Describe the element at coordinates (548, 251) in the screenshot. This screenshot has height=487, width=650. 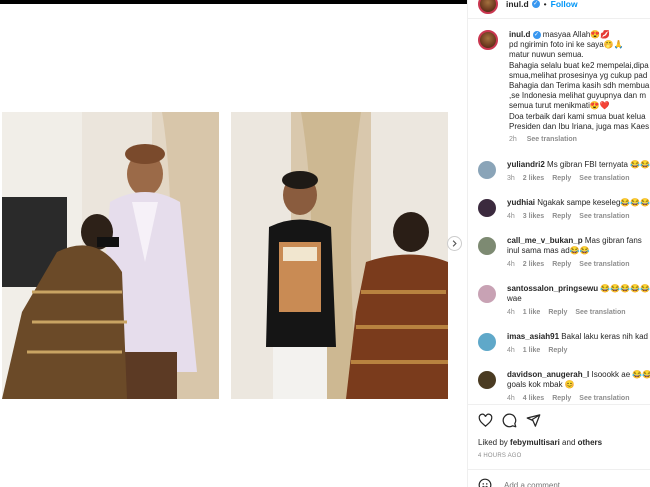
I see `comment-text-continued: inul sama mas ad😂😂` at that location.